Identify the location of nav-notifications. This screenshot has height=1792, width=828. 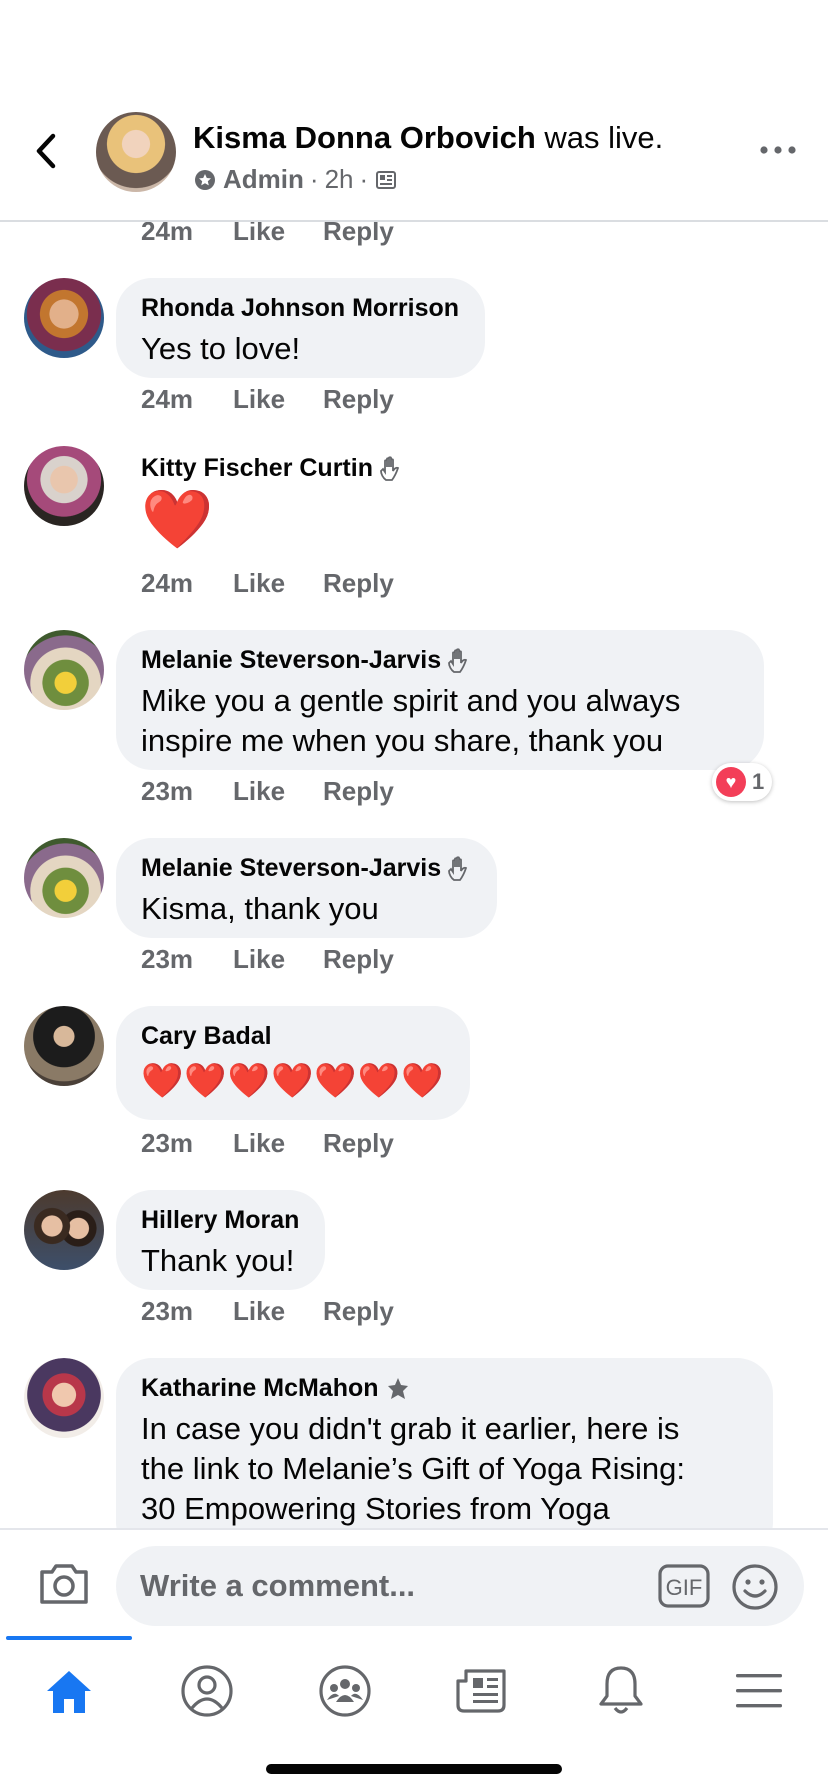
(621, 1691).